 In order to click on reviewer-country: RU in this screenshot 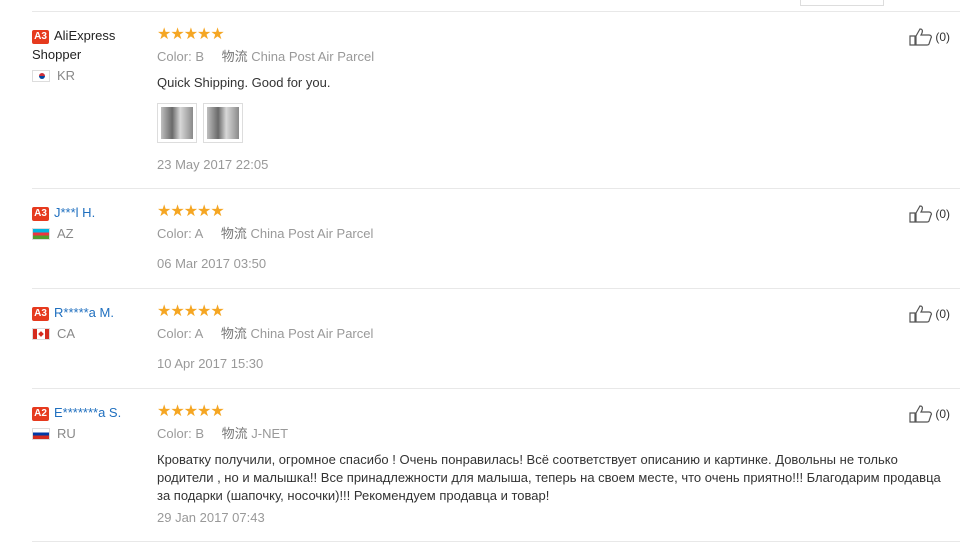, I will do `click(66, 433)`.